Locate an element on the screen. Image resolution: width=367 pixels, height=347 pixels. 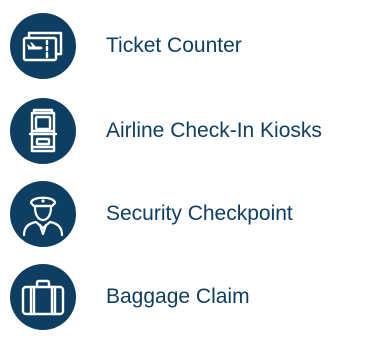
service-label-baggage-claim: Baggage Claim is located at coordinates (178, 296).